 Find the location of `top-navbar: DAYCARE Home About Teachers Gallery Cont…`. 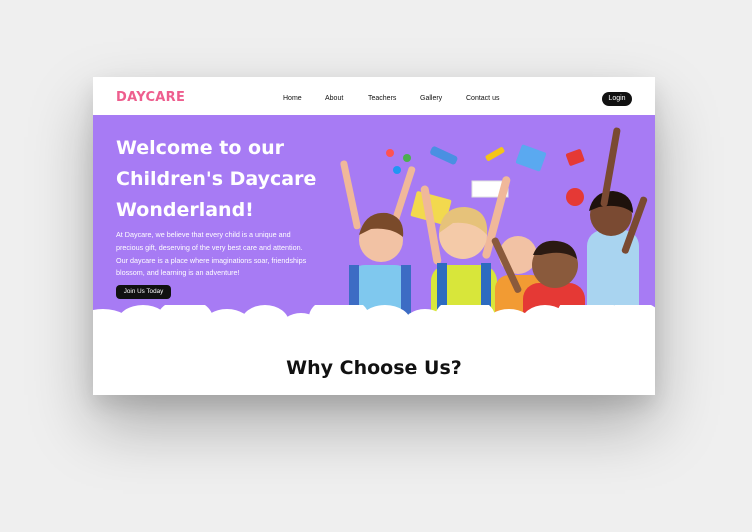

top-navbar: DAYCARE Home About Teachers Gallery Cont… is located at coordinates (374, 96).